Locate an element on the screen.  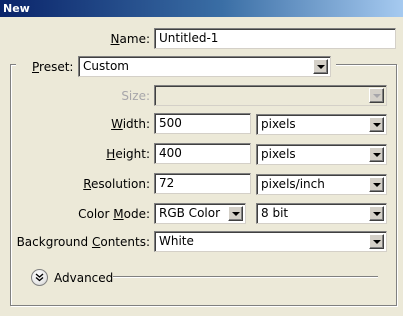
background-contents-value: White is located at coordinates (176, 241).